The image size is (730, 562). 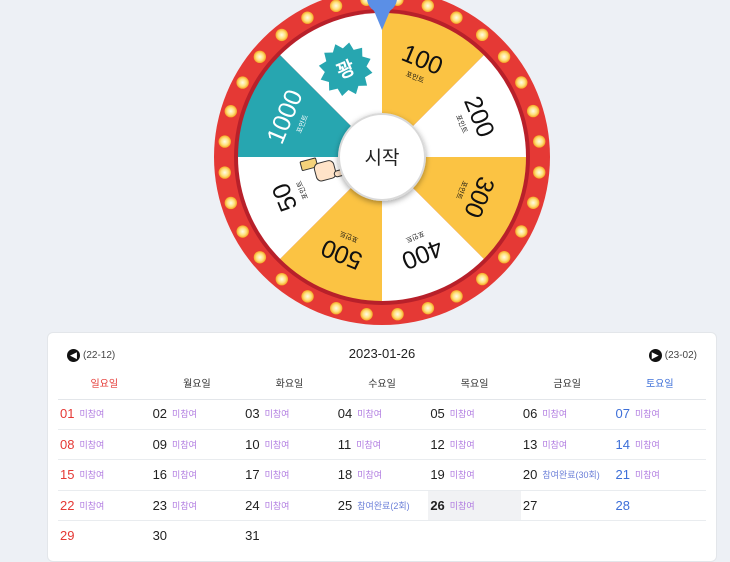 I want to click on calendar-day-cell: 16 미참여, so click(x=197, y=475).